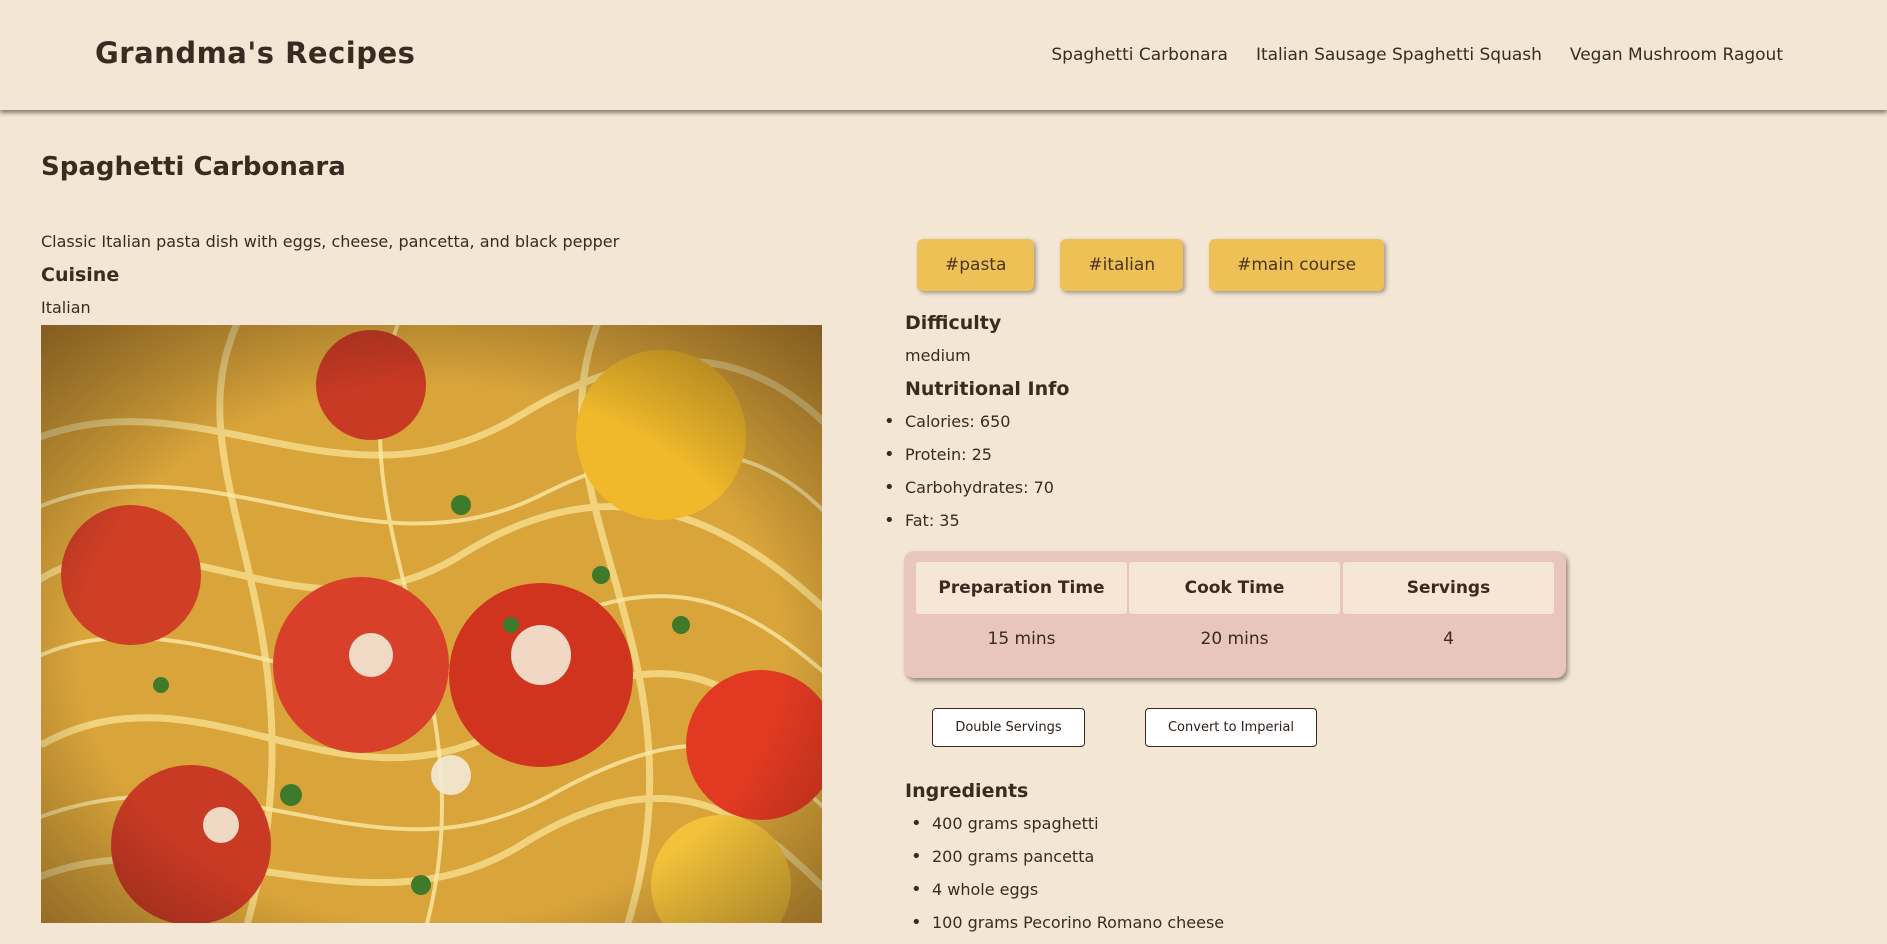 This screenshot has width=1887, height=944. Describe the element at coordinates (976, 265) in the screenshot. I see `tag-pasta: #pasta` at that location.